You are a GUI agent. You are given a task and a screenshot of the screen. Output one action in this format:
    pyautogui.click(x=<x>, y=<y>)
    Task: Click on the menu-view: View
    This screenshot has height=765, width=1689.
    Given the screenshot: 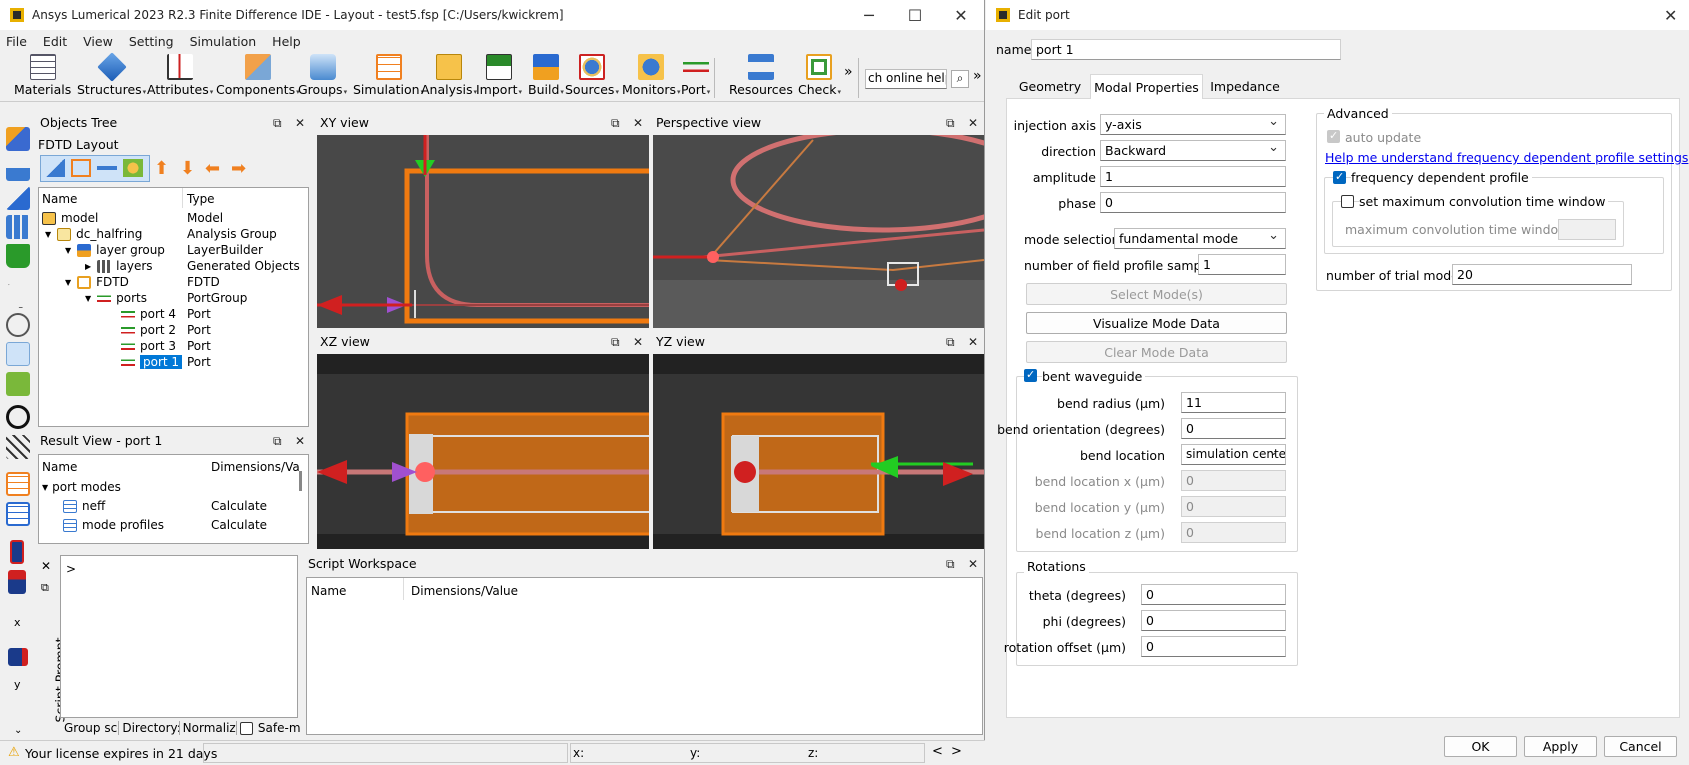 What is the action you would take?
    pyautogui.click(x=98, y=41)
    